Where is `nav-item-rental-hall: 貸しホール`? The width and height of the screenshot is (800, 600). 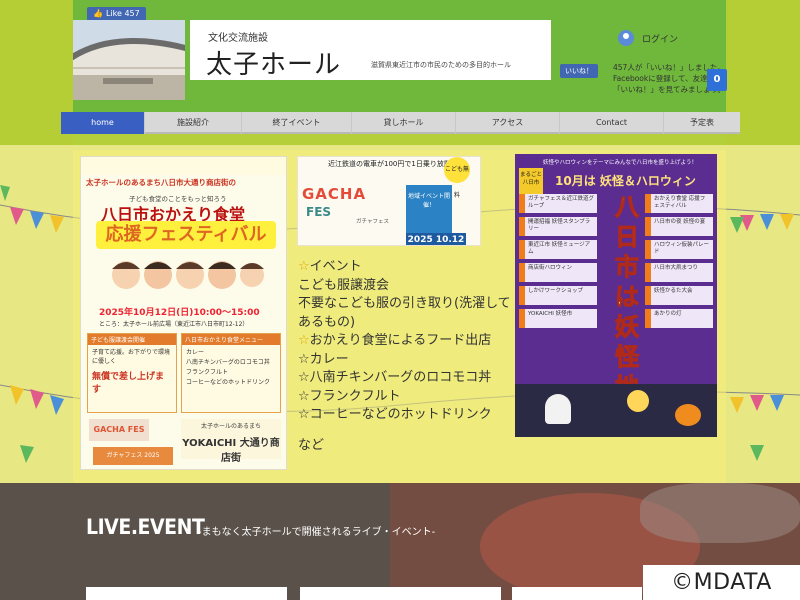
nav-item-rental-hall: 貸しホール is located at coordinates (404, 123).